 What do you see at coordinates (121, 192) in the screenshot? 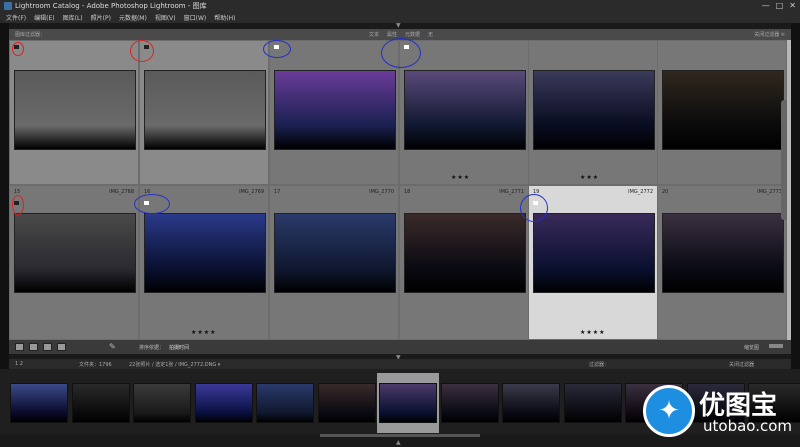
I see `cell-filename: IMG_2768` at bounding box center [121, 192].